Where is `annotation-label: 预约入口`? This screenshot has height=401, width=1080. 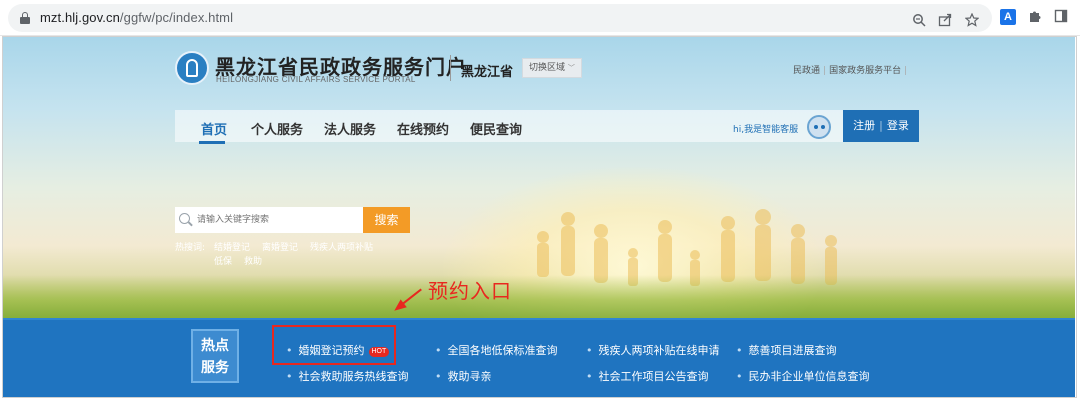
annotation-label: 预约入口 is located at coordinates (470, 291).